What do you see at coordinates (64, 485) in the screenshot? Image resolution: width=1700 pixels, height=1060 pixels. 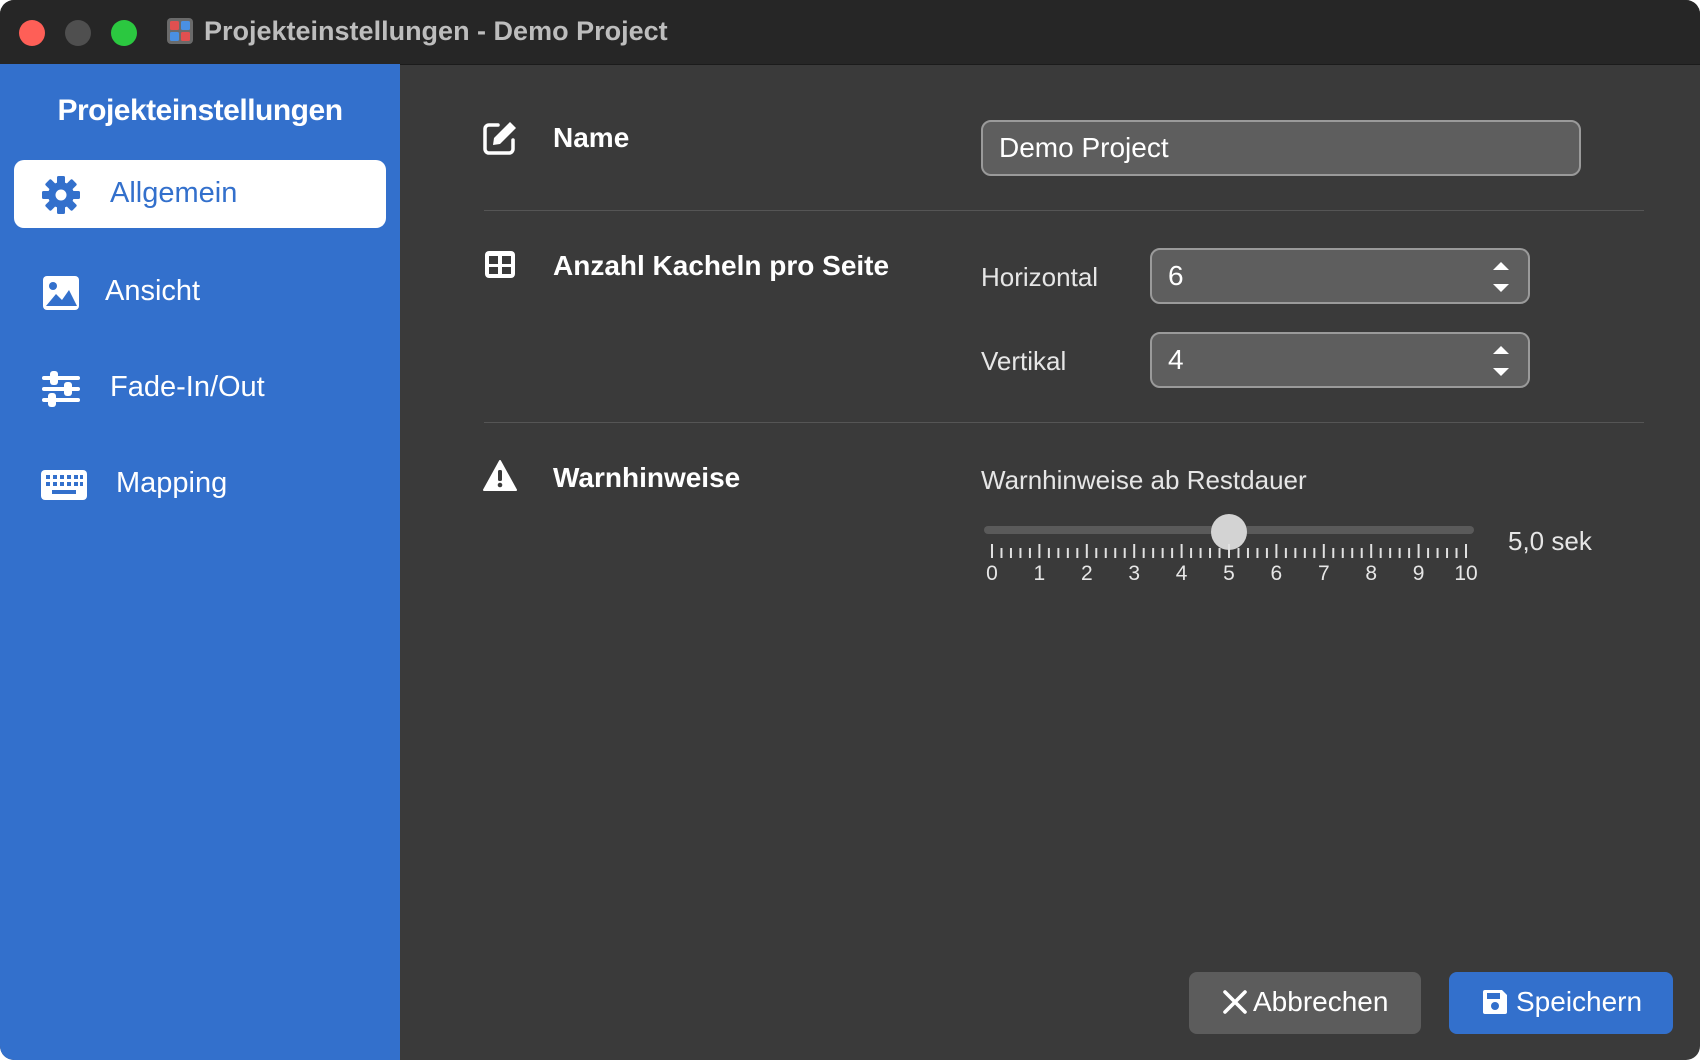 I see `keyboard-icon` at bounding box center [64, 485].